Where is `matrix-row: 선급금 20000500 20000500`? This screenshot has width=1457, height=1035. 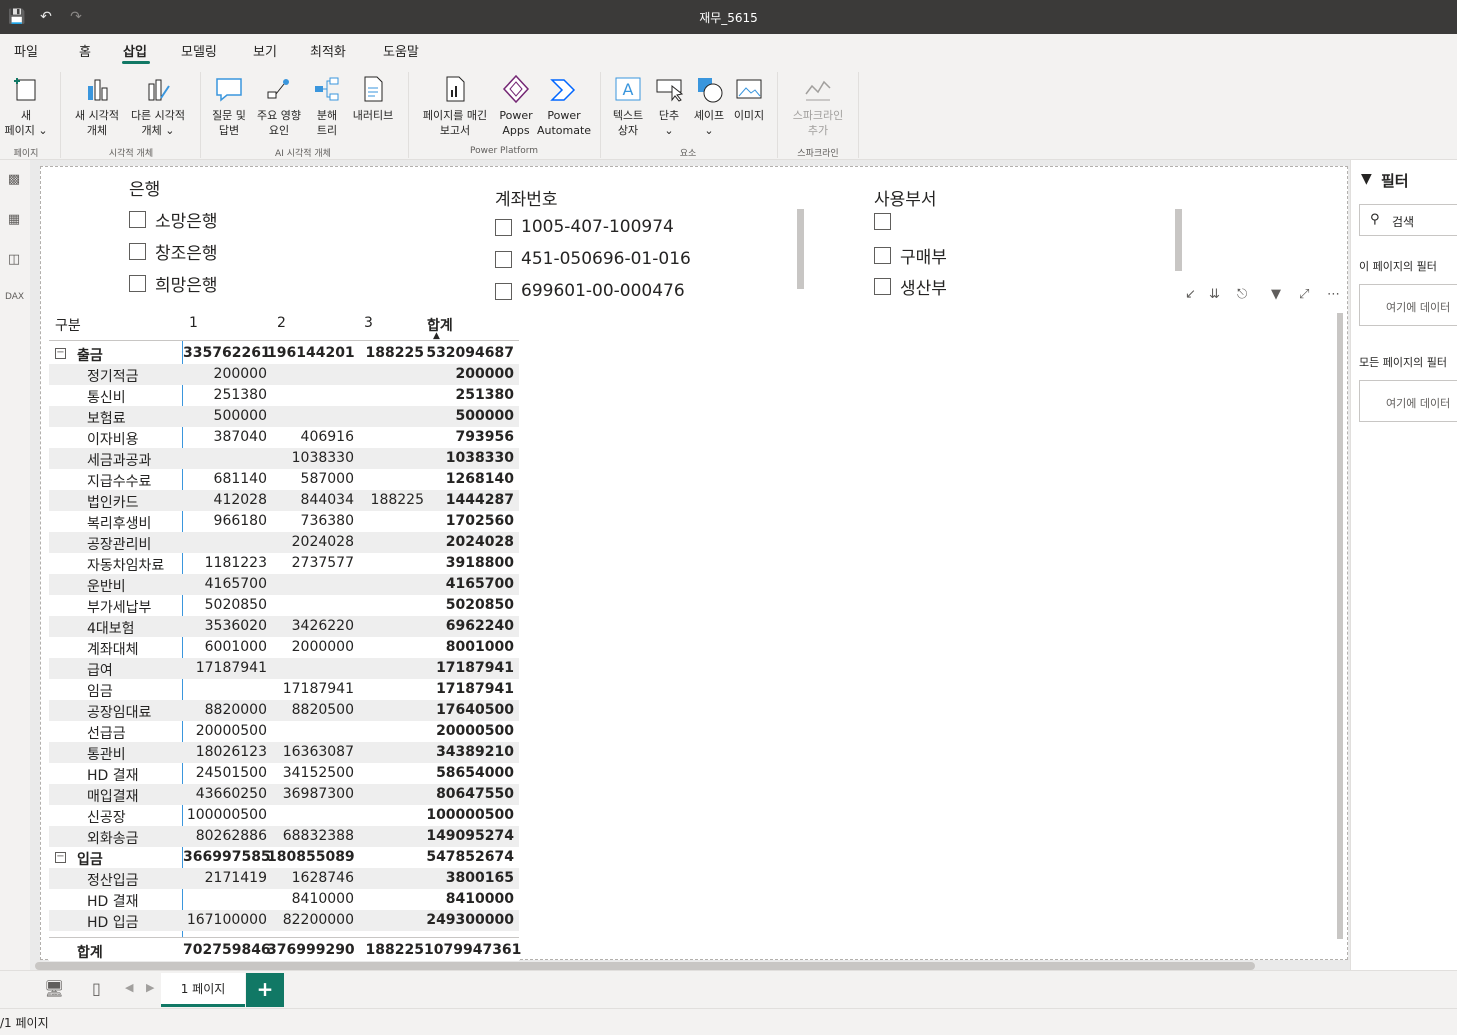 matrix-row: 선급금 20000500 20000500 is located at coordinates (284, 731).